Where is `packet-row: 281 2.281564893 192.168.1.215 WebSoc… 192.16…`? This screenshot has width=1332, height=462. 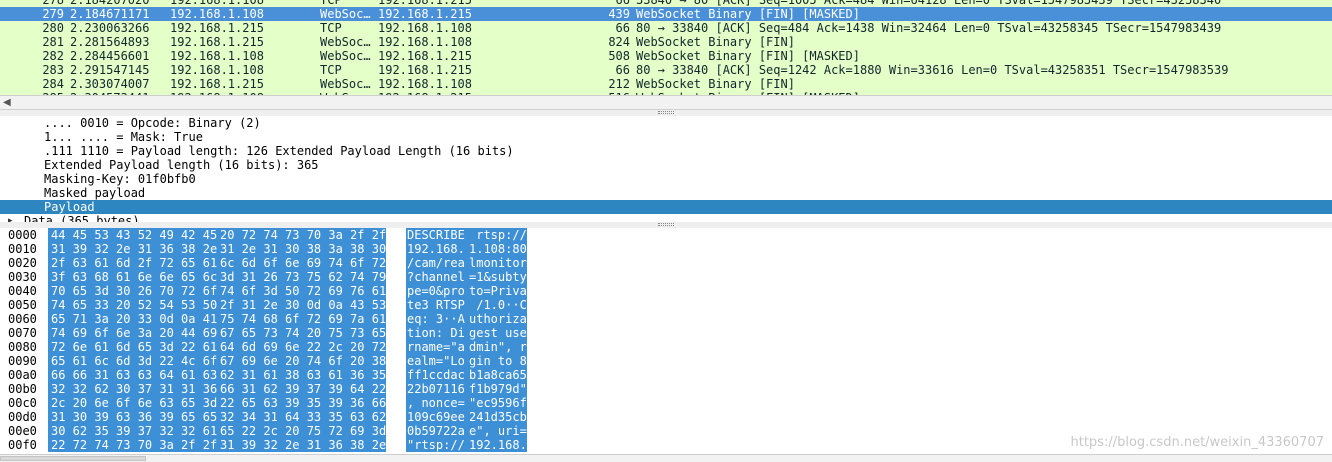
packet-row: 281 2.281564893 192.168.1.215 WebSoc… 192.16… is located at coordinates (666, 42).